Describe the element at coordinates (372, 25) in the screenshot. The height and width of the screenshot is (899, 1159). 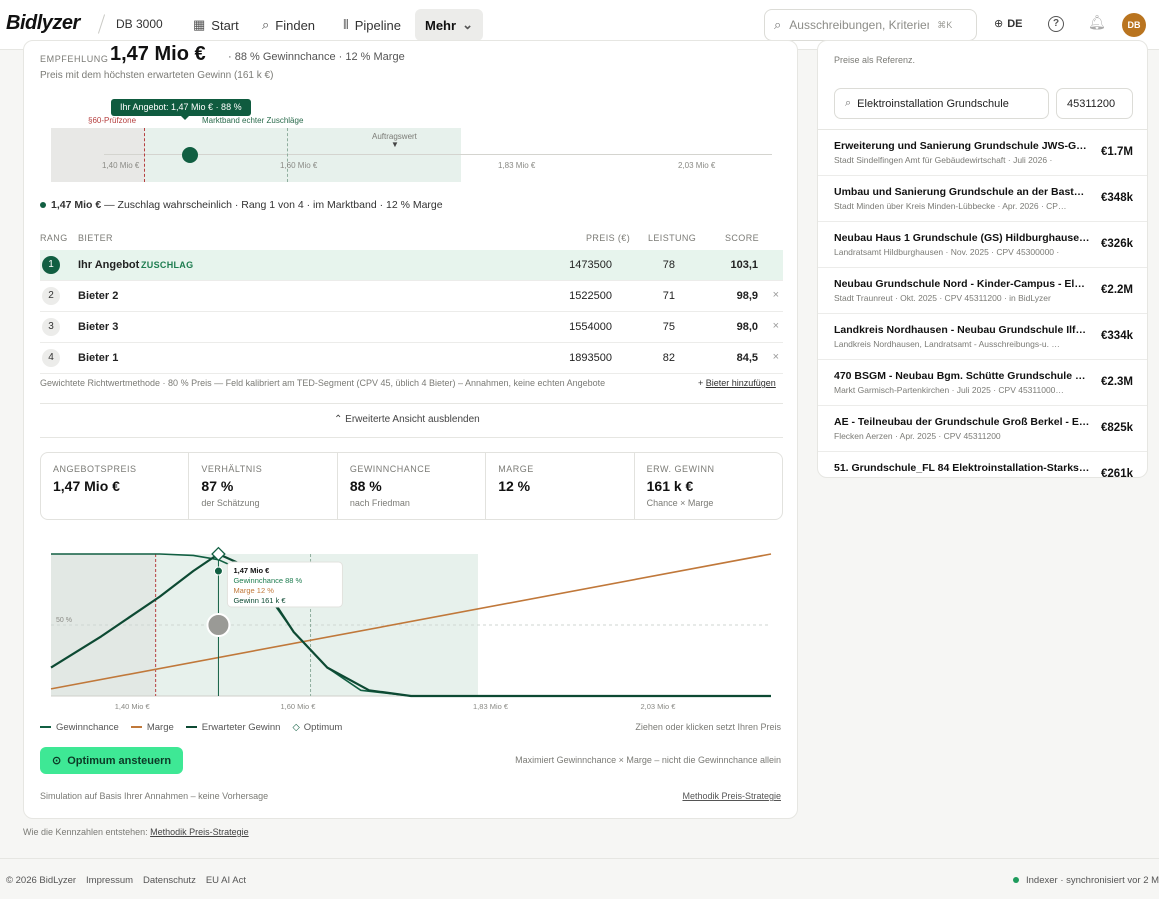
I see `nav-pipeline: ⦀ Pipeline` at that location.